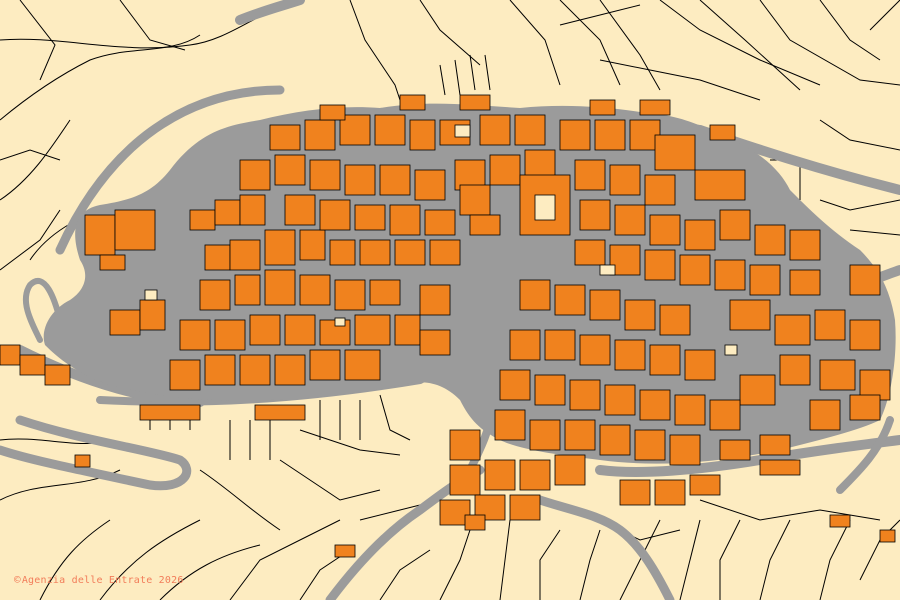 Image resolution: width=900 pixels, height=600 pixels. I want to click on copyright-icon: ©, so click(17, 579).